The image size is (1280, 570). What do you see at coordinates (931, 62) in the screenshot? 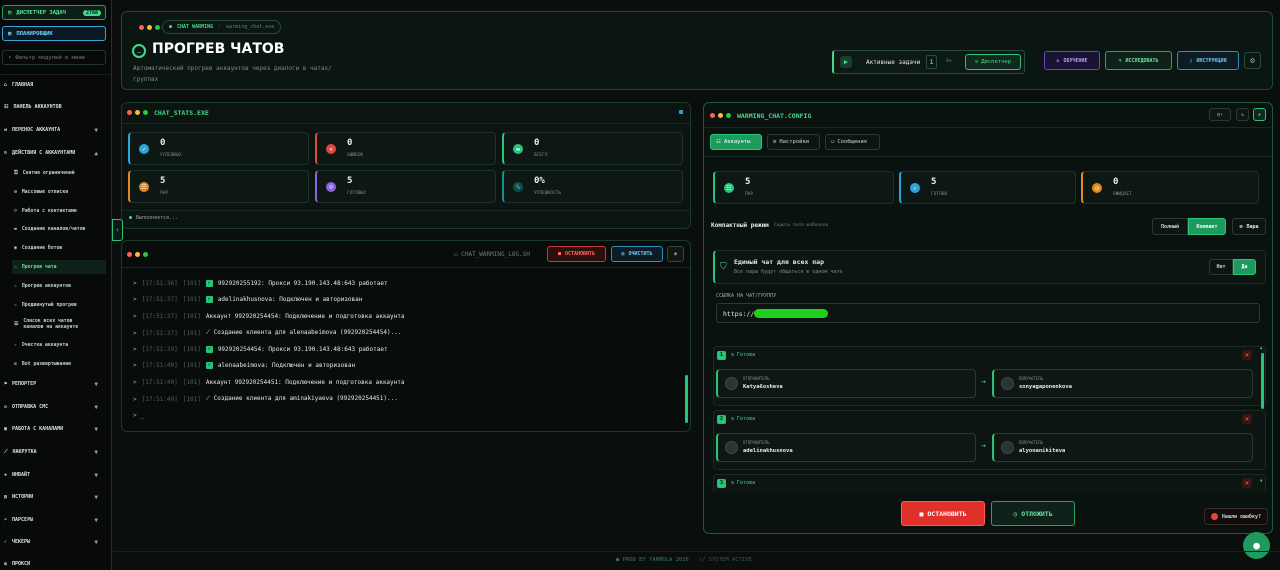
I see `active-tasks-count: 1` at bounding box center [931, 62].